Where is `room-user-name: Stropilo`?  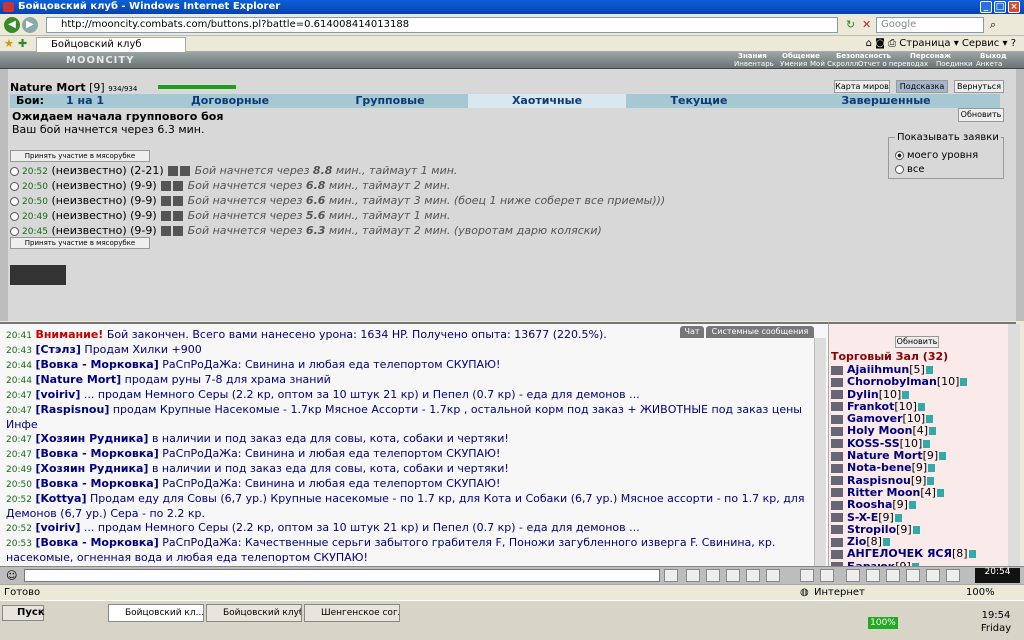 room-user-name: Stropilo is located at coordinates (871, 529).